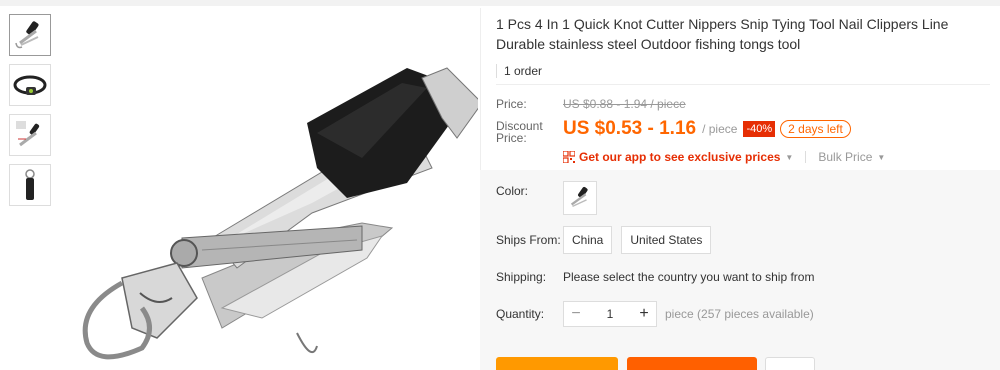 This screenshot has width=1000, height=370. What do you see at coordinates (806, 157) in the screenshot?
I see `separator` at bounding box center [806, 157].